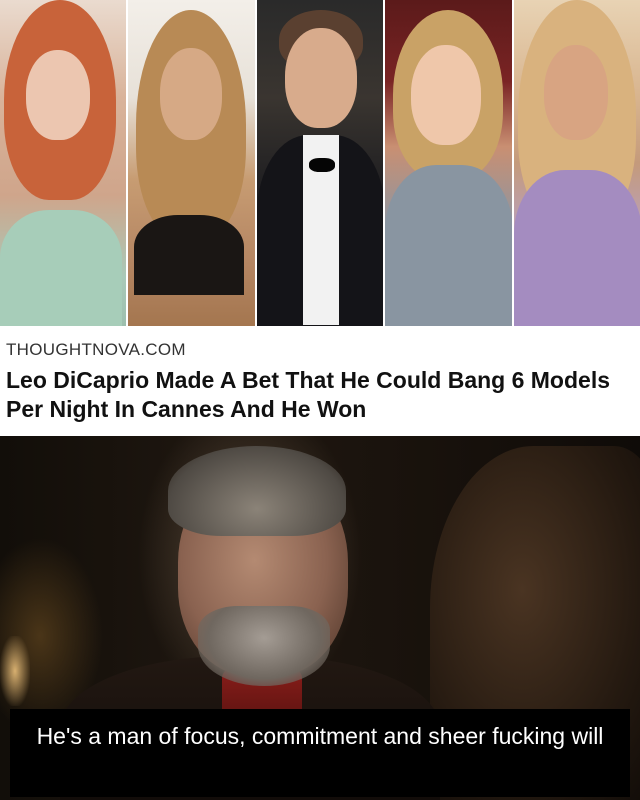 The image size is (640, 800). Describe the element at coordinates (257, 491) in the screenshot. I see `man-hair` at that location.